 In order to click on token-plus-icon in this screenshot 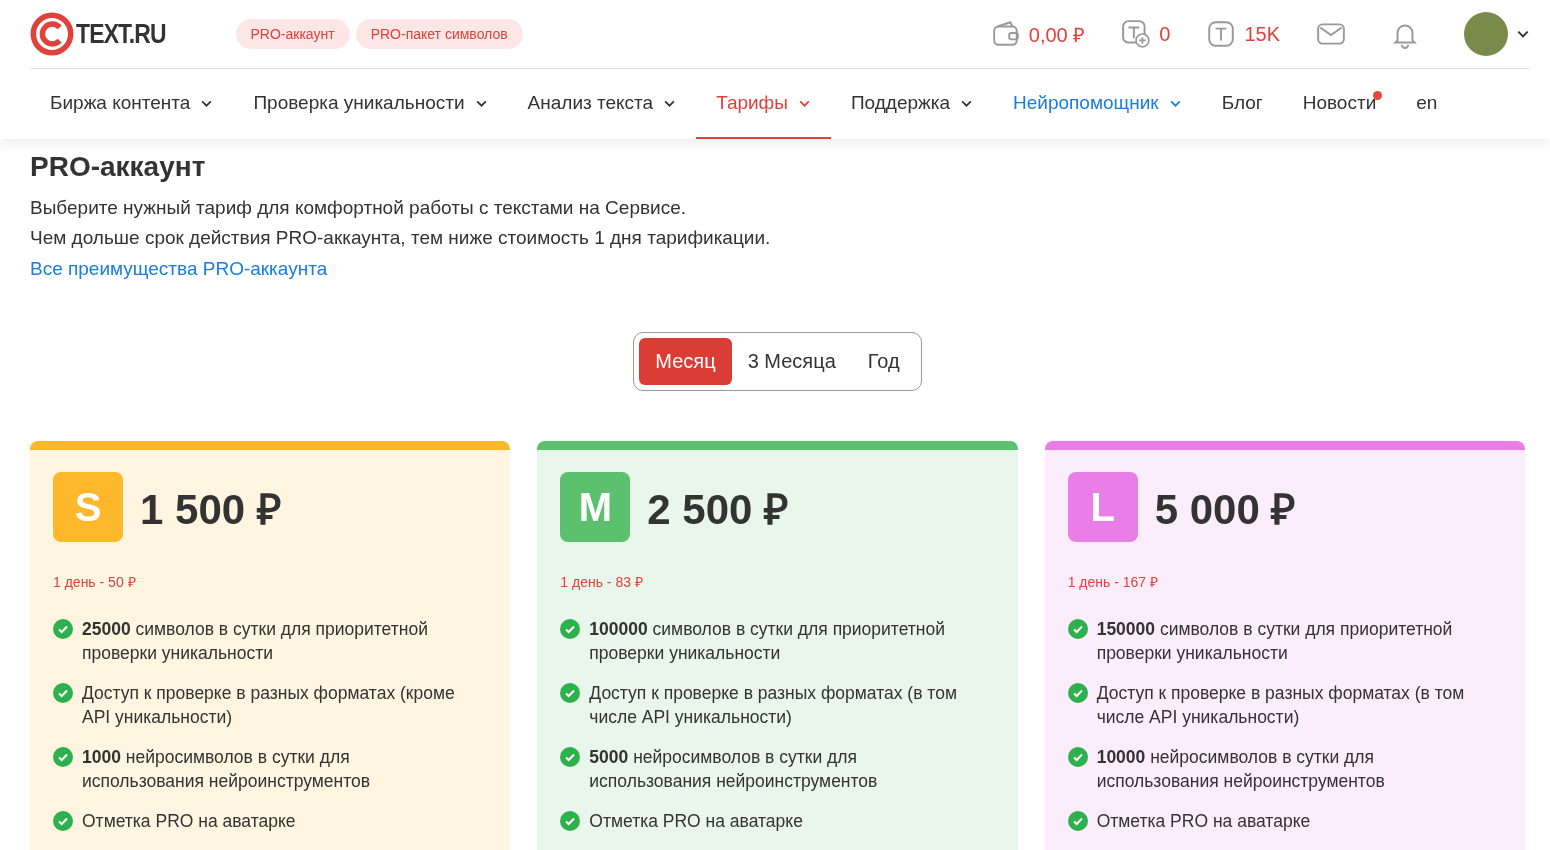, I will do `click(1136, 34)`.